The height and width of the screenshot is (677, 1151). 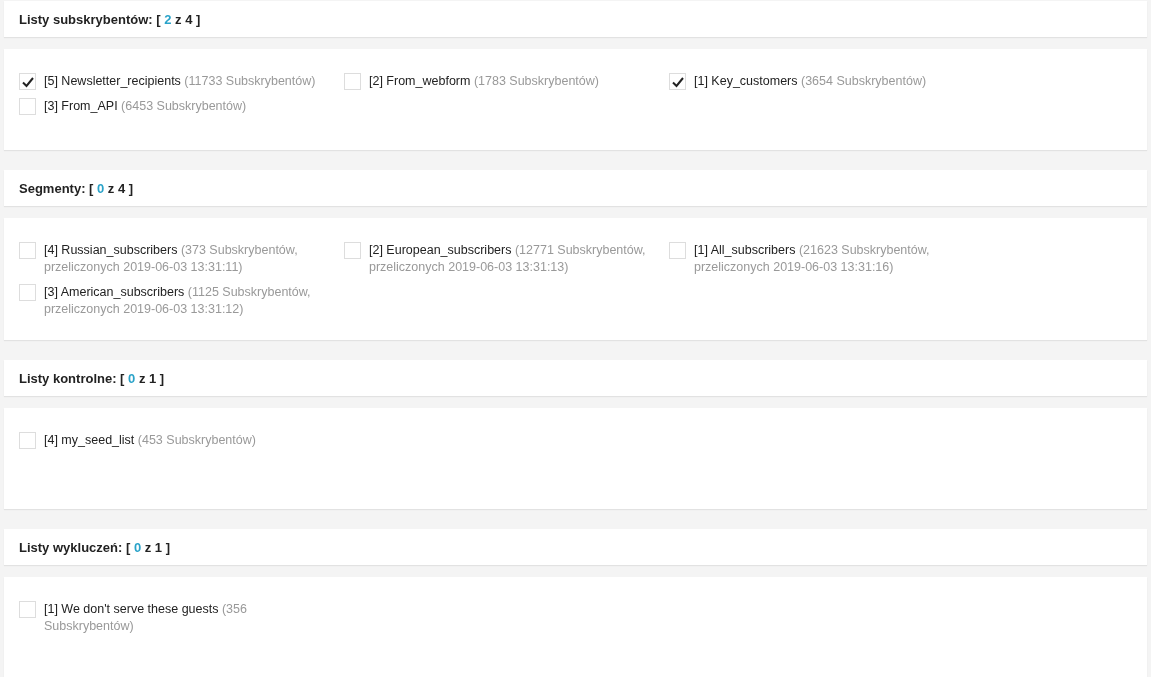 I want to click on list-option-label: [5] Newsletter_recipients (11733 Subskrybentów), so click(x=180, y=81).